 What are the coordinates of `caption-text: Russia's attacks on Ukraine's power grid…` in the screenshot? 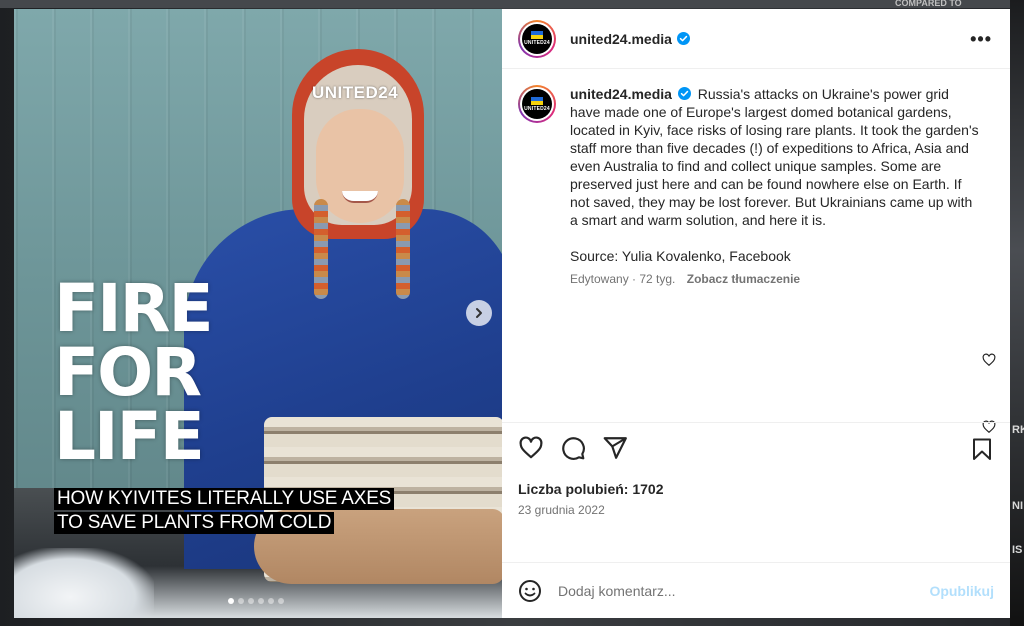 It's located at (774, 157).